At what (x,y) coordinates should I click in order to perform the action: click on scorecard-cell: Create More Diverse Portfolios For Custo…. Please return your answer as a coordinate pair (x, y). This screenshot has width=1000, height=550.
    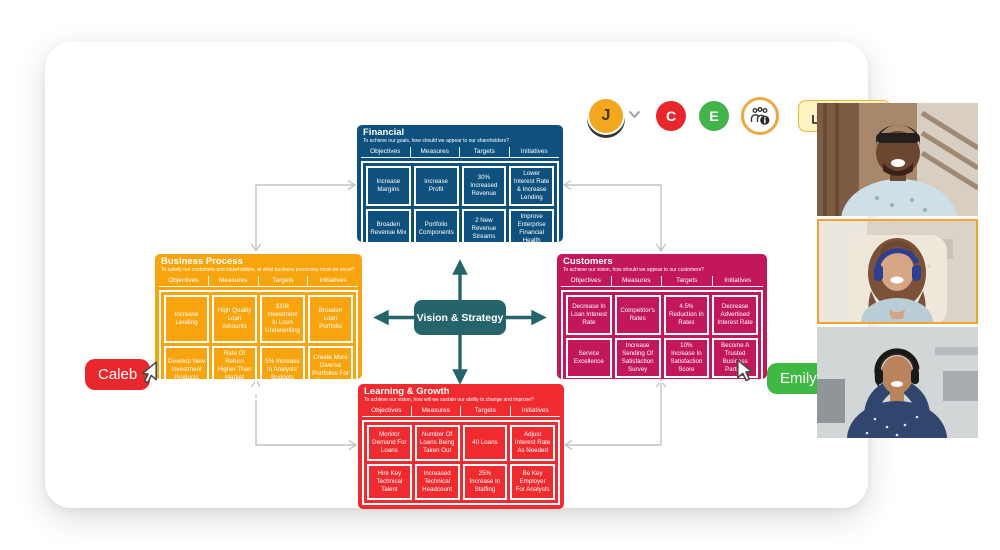
    Looking at the image, I should click on (330, 370).